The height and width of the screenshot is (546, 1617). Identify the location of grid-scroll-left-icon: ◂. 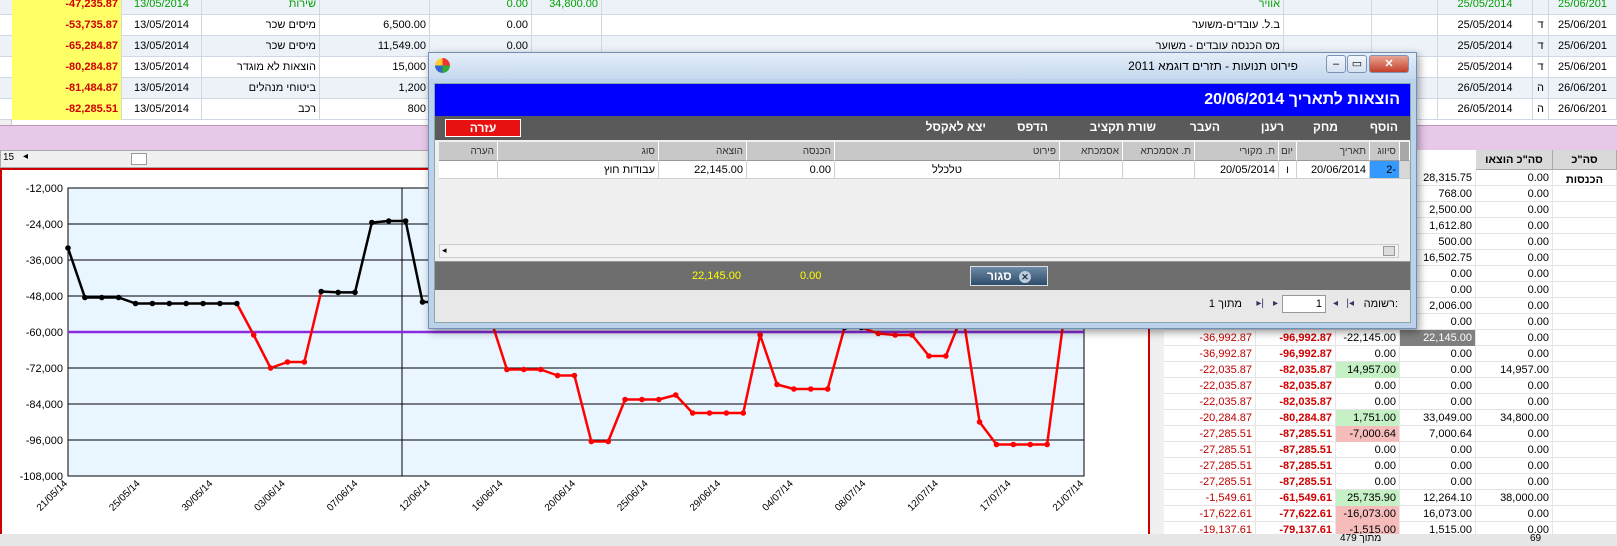
(444, 250).